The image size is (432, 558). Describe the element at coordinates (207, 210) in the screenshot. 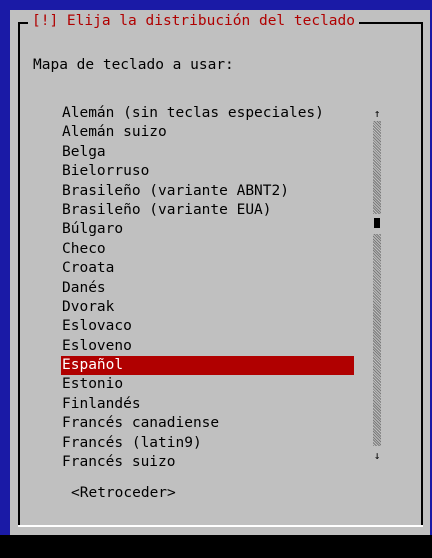

I see `keymap-option: Brasileño (variante EUA)` at that location.